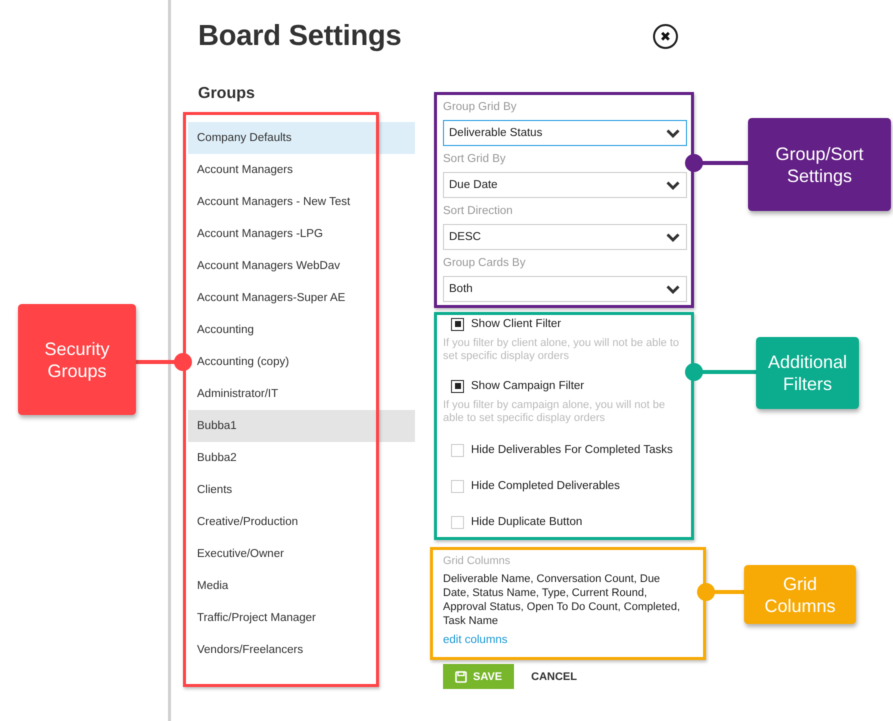 The image size is (893, 721). Describe the element at coordinates (227, 94) in the screenshot. I see `section-heading: Groups` at that location.